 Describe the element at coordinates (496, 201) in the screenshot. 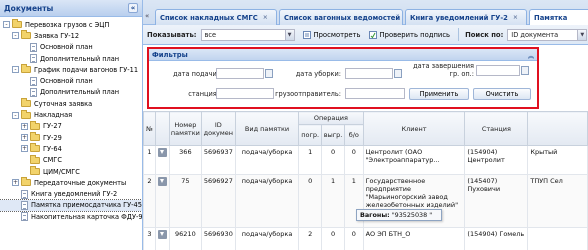

I see `station-cell: (145407) Пуховичи` at that location.